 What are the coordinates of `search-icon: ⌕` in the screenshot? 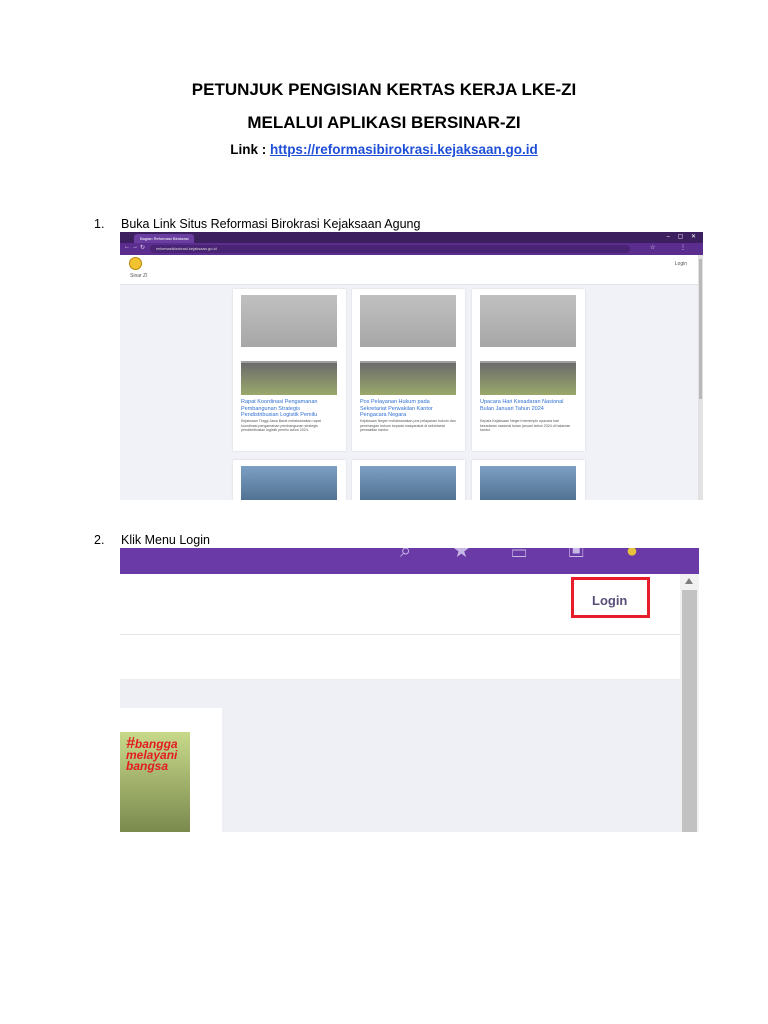 It's located at (426, 555).